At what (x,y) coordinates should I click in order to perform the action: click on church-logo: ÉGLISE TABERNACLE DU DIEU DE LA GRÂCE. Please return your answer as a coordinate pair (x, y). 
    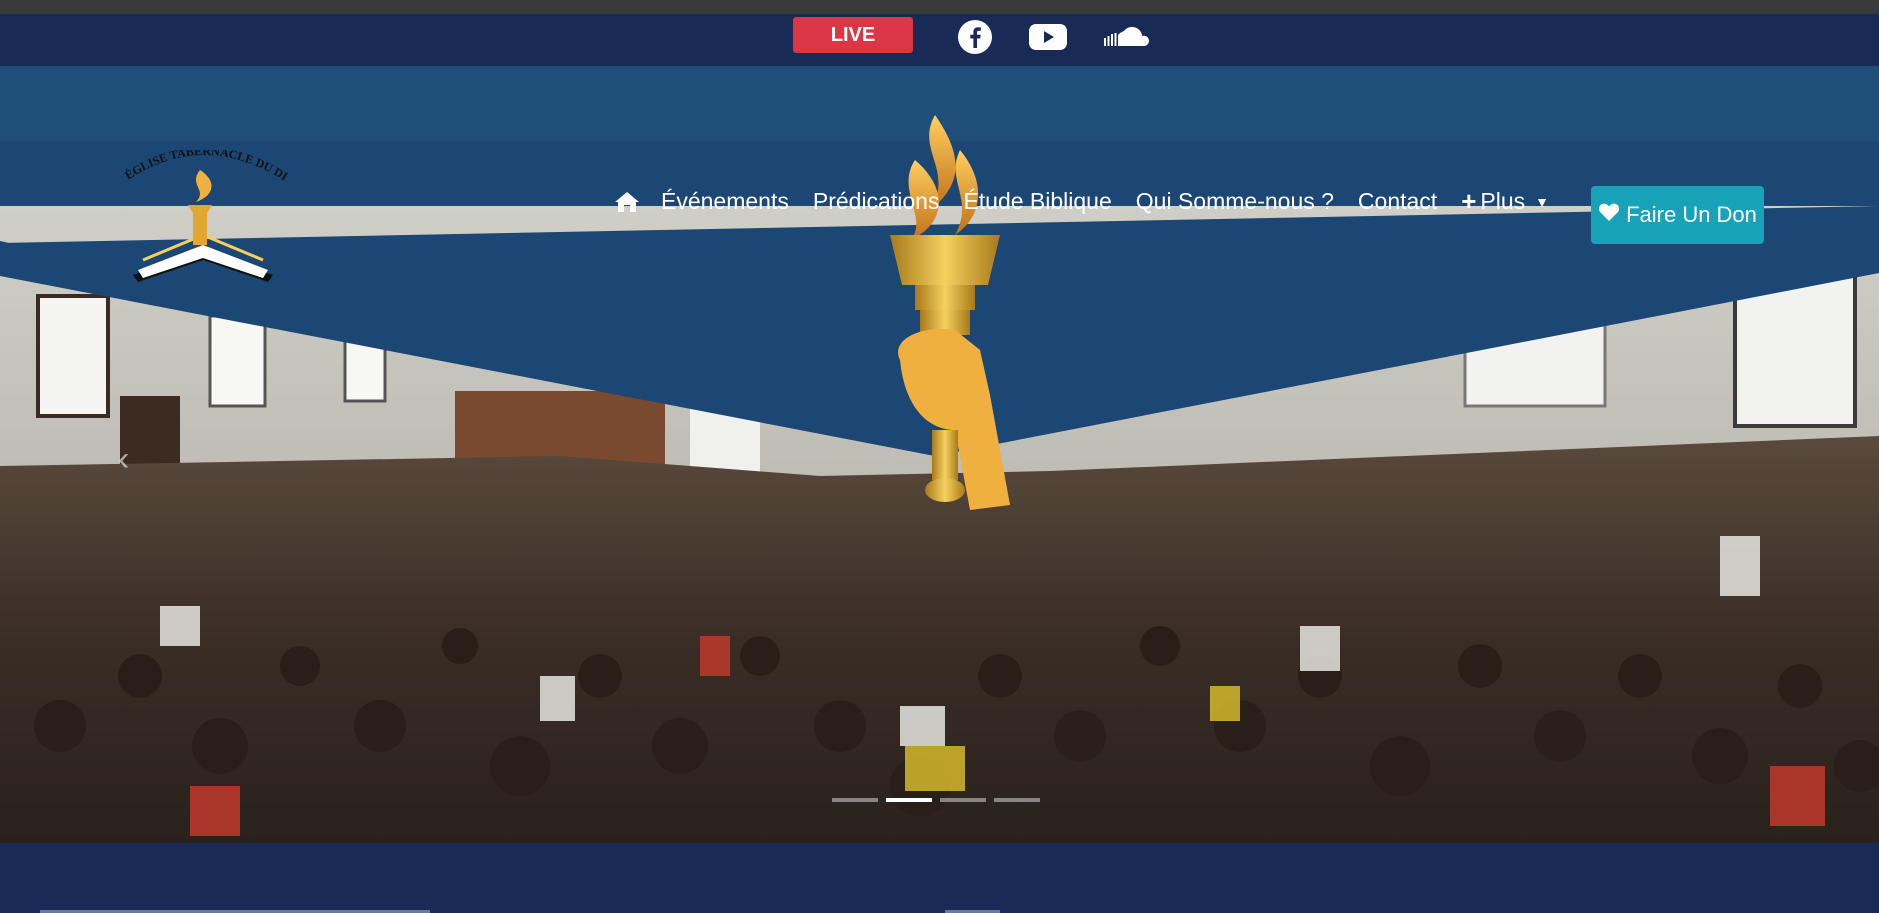
    Looking at the image, I should click on (203, 217).